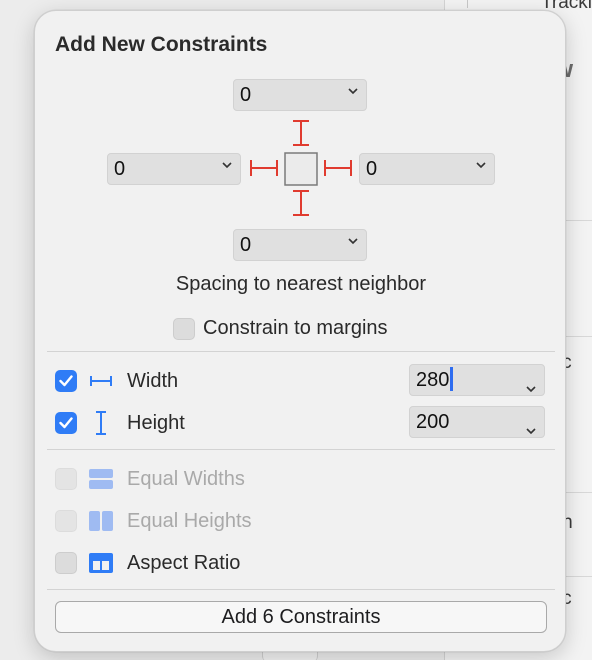  What do you see at coordinates (66, 479) in the screenshot?
I see `equal-widths-checkbox` at bounding box center [66, 479].